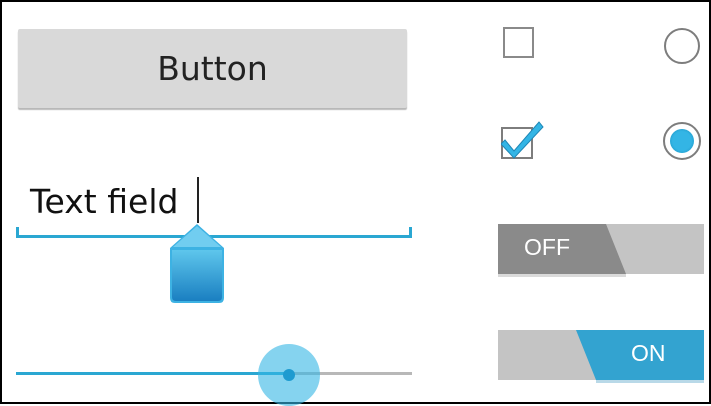  What do you see at coordinates (212, 68) in the screenshot?
I see `primary-button: Button` at bounding box center [212, 68].